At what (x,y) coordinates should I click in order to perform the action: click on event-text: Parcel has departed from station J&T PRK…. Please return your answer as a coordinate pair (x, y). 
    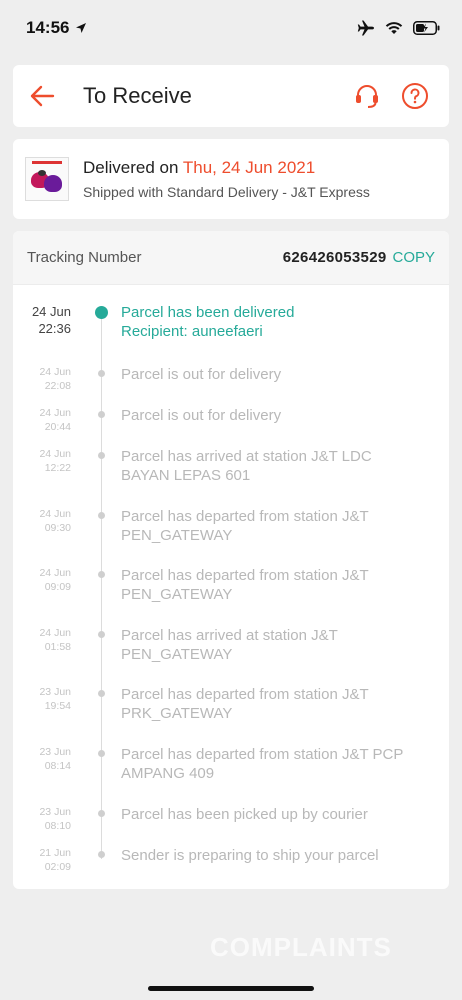
    Looking at the image, I should click on (245, 704).